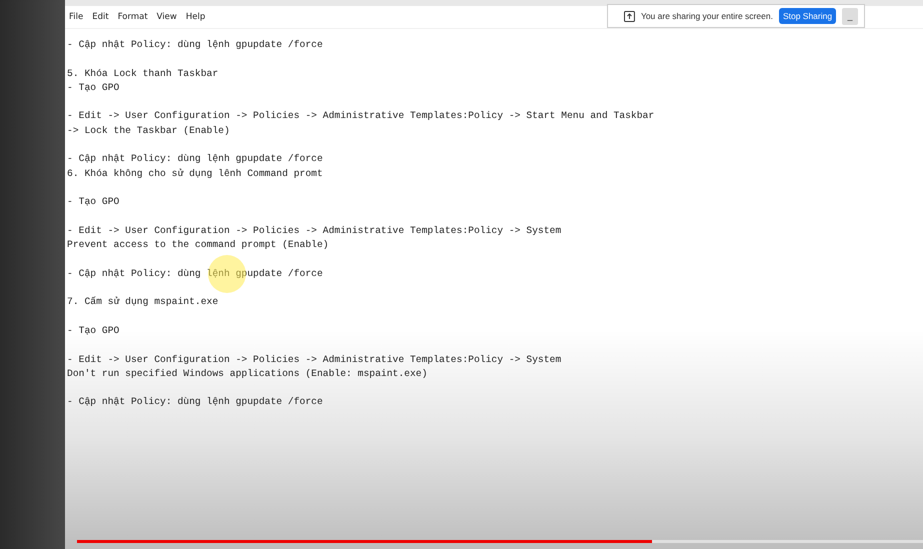  Describe the element at coordinates (100, 17) in the screenshot. I see `menu-item: Edit` at that location.